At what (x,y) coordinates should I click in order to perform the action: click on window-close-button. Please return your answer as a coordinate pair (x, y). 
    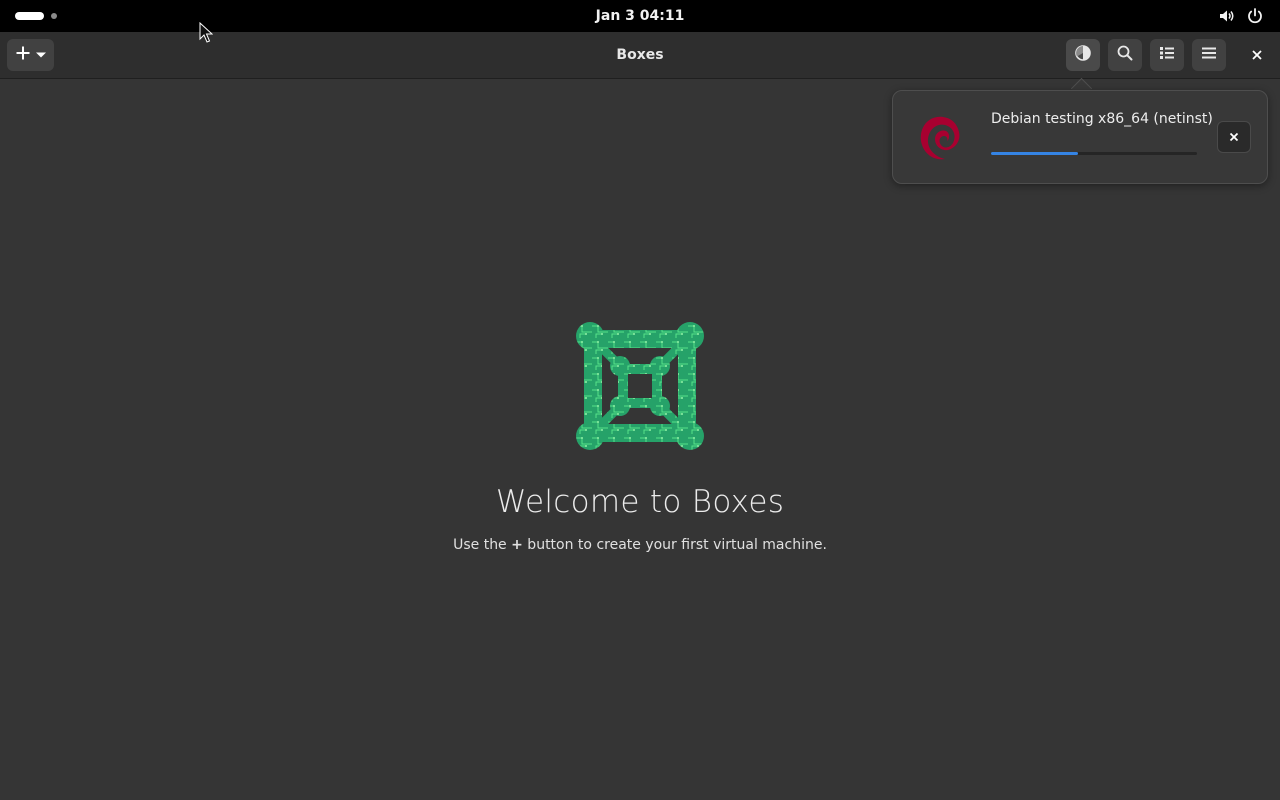
    Looking at the image, I should click on (1257, 55).